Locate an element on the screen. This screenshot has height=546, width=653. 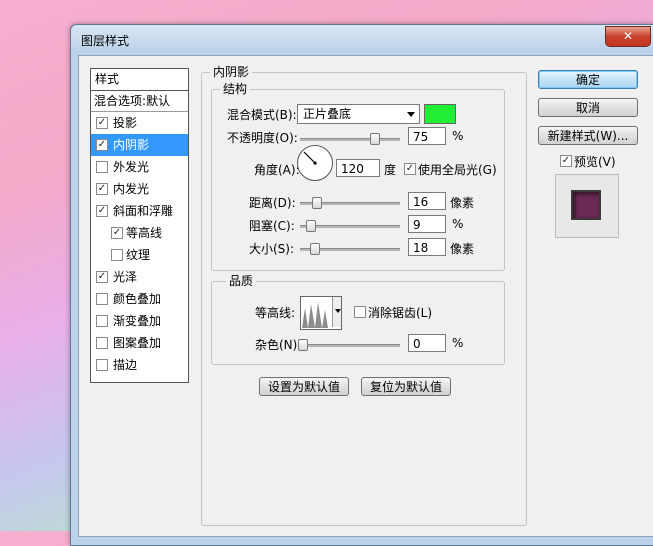
contour-preview-icon is located at coordinates (315, 315).